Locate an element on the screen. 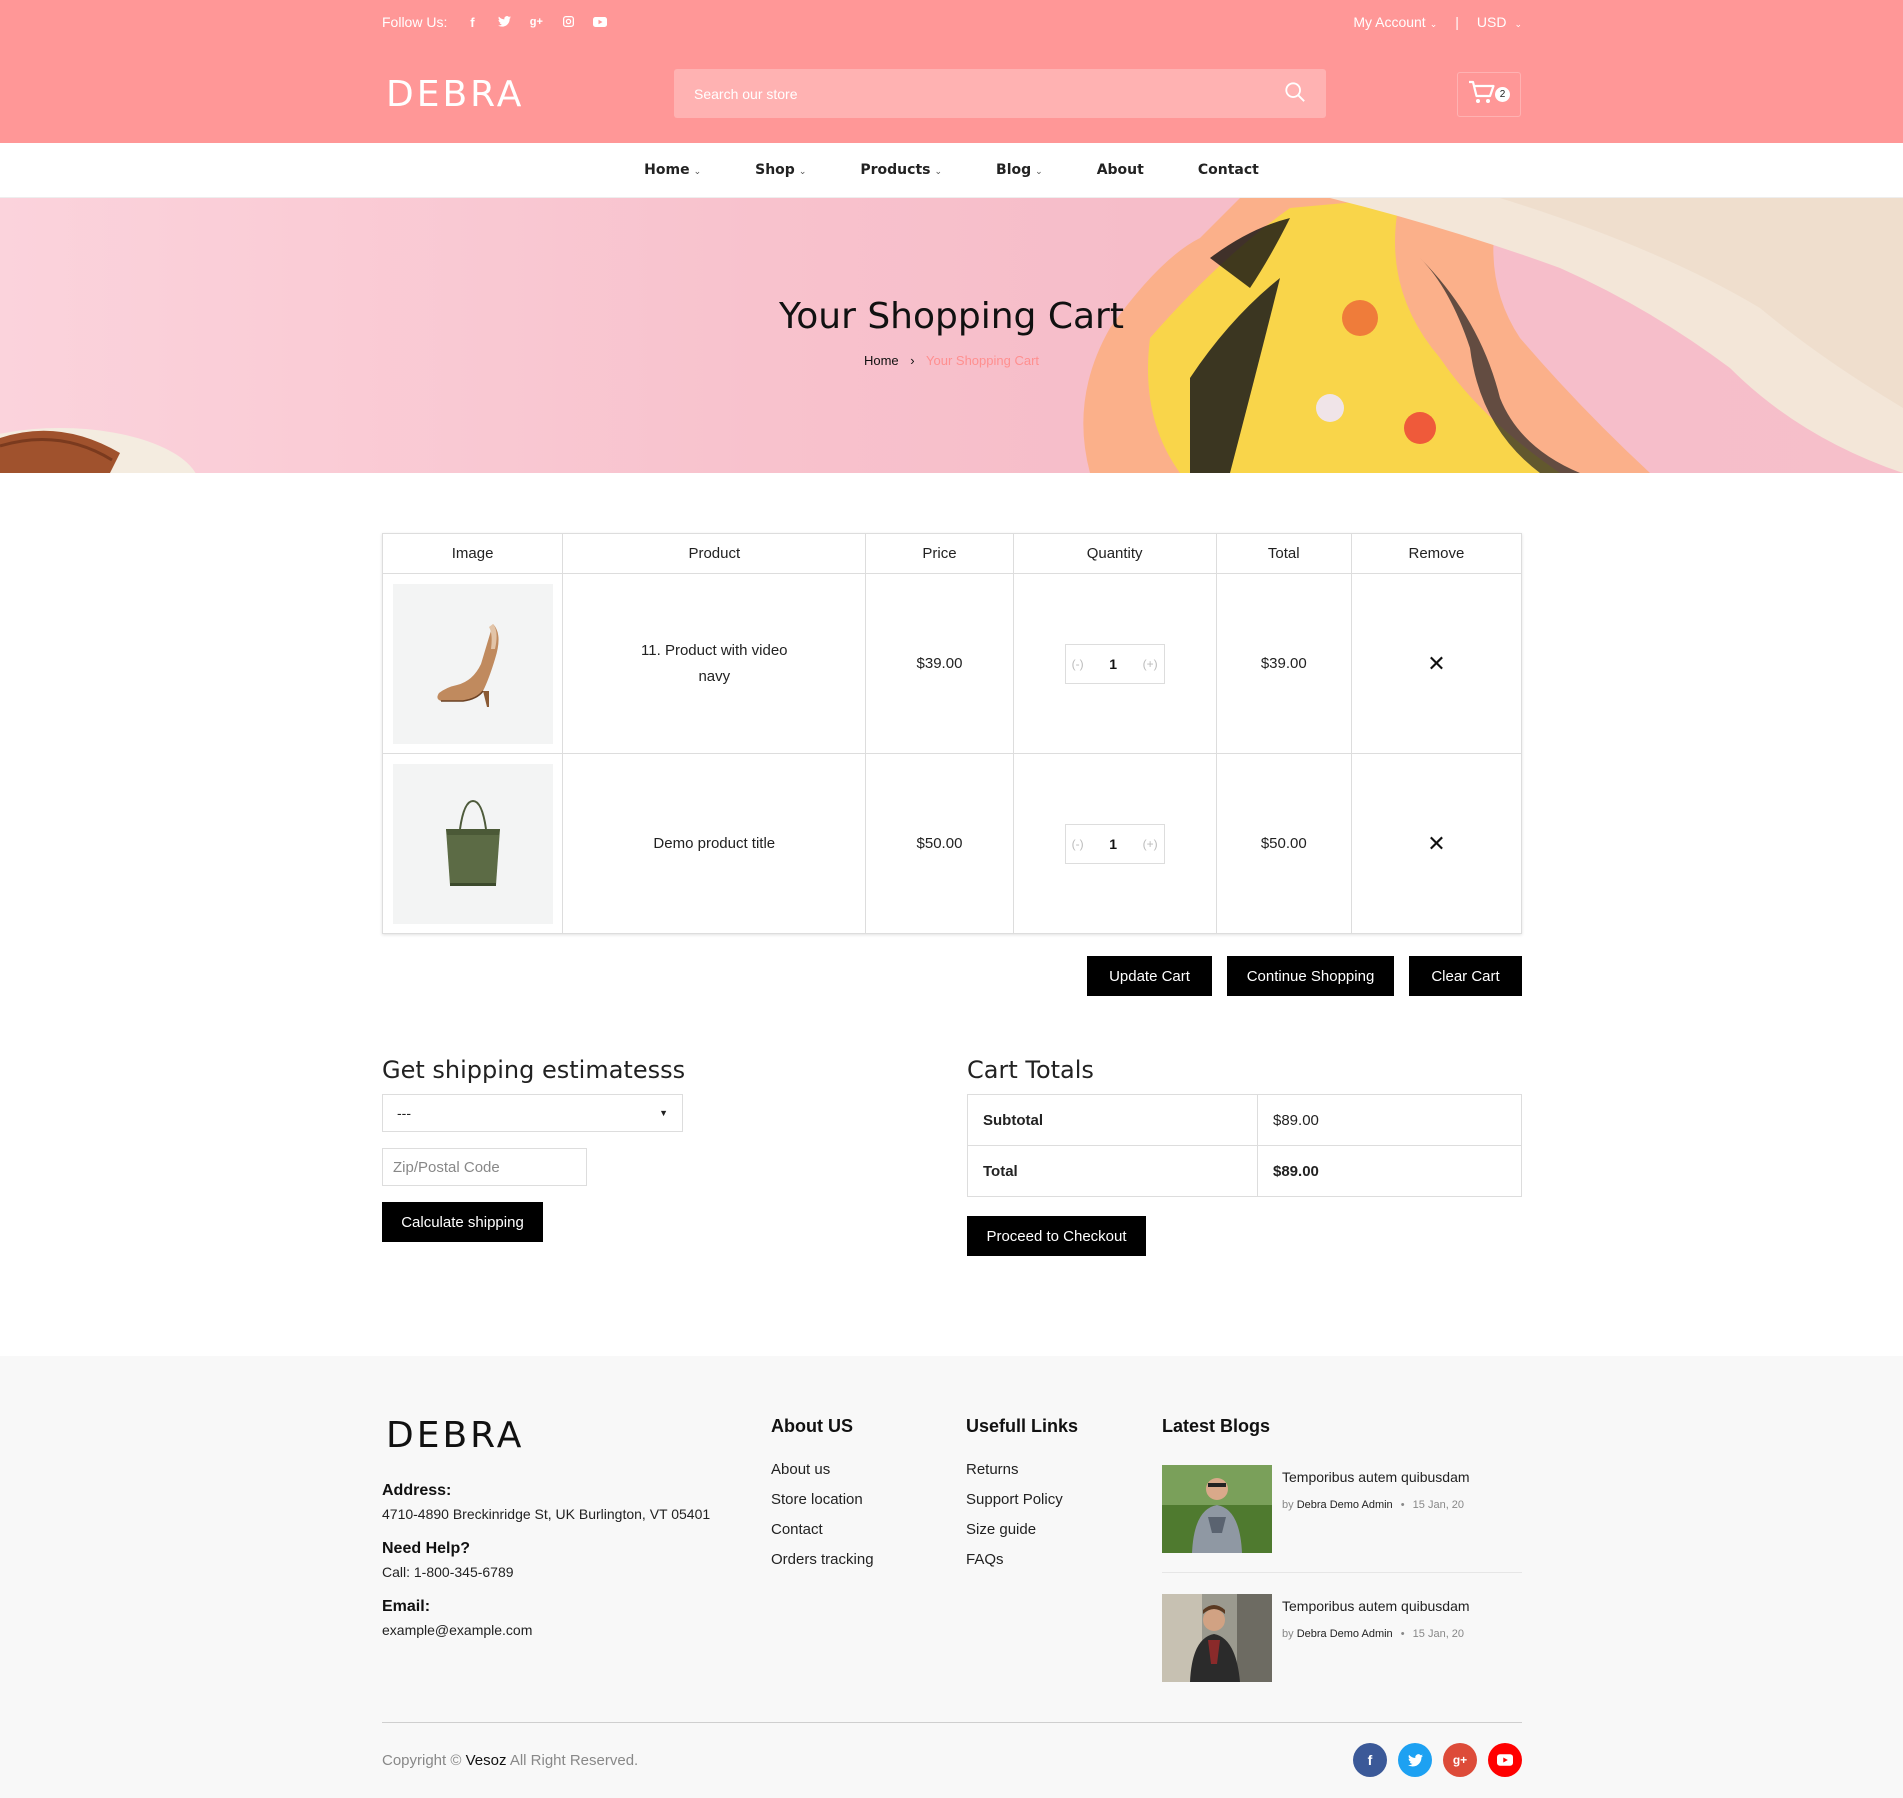  search-input is located at coordinates (1000, 93).